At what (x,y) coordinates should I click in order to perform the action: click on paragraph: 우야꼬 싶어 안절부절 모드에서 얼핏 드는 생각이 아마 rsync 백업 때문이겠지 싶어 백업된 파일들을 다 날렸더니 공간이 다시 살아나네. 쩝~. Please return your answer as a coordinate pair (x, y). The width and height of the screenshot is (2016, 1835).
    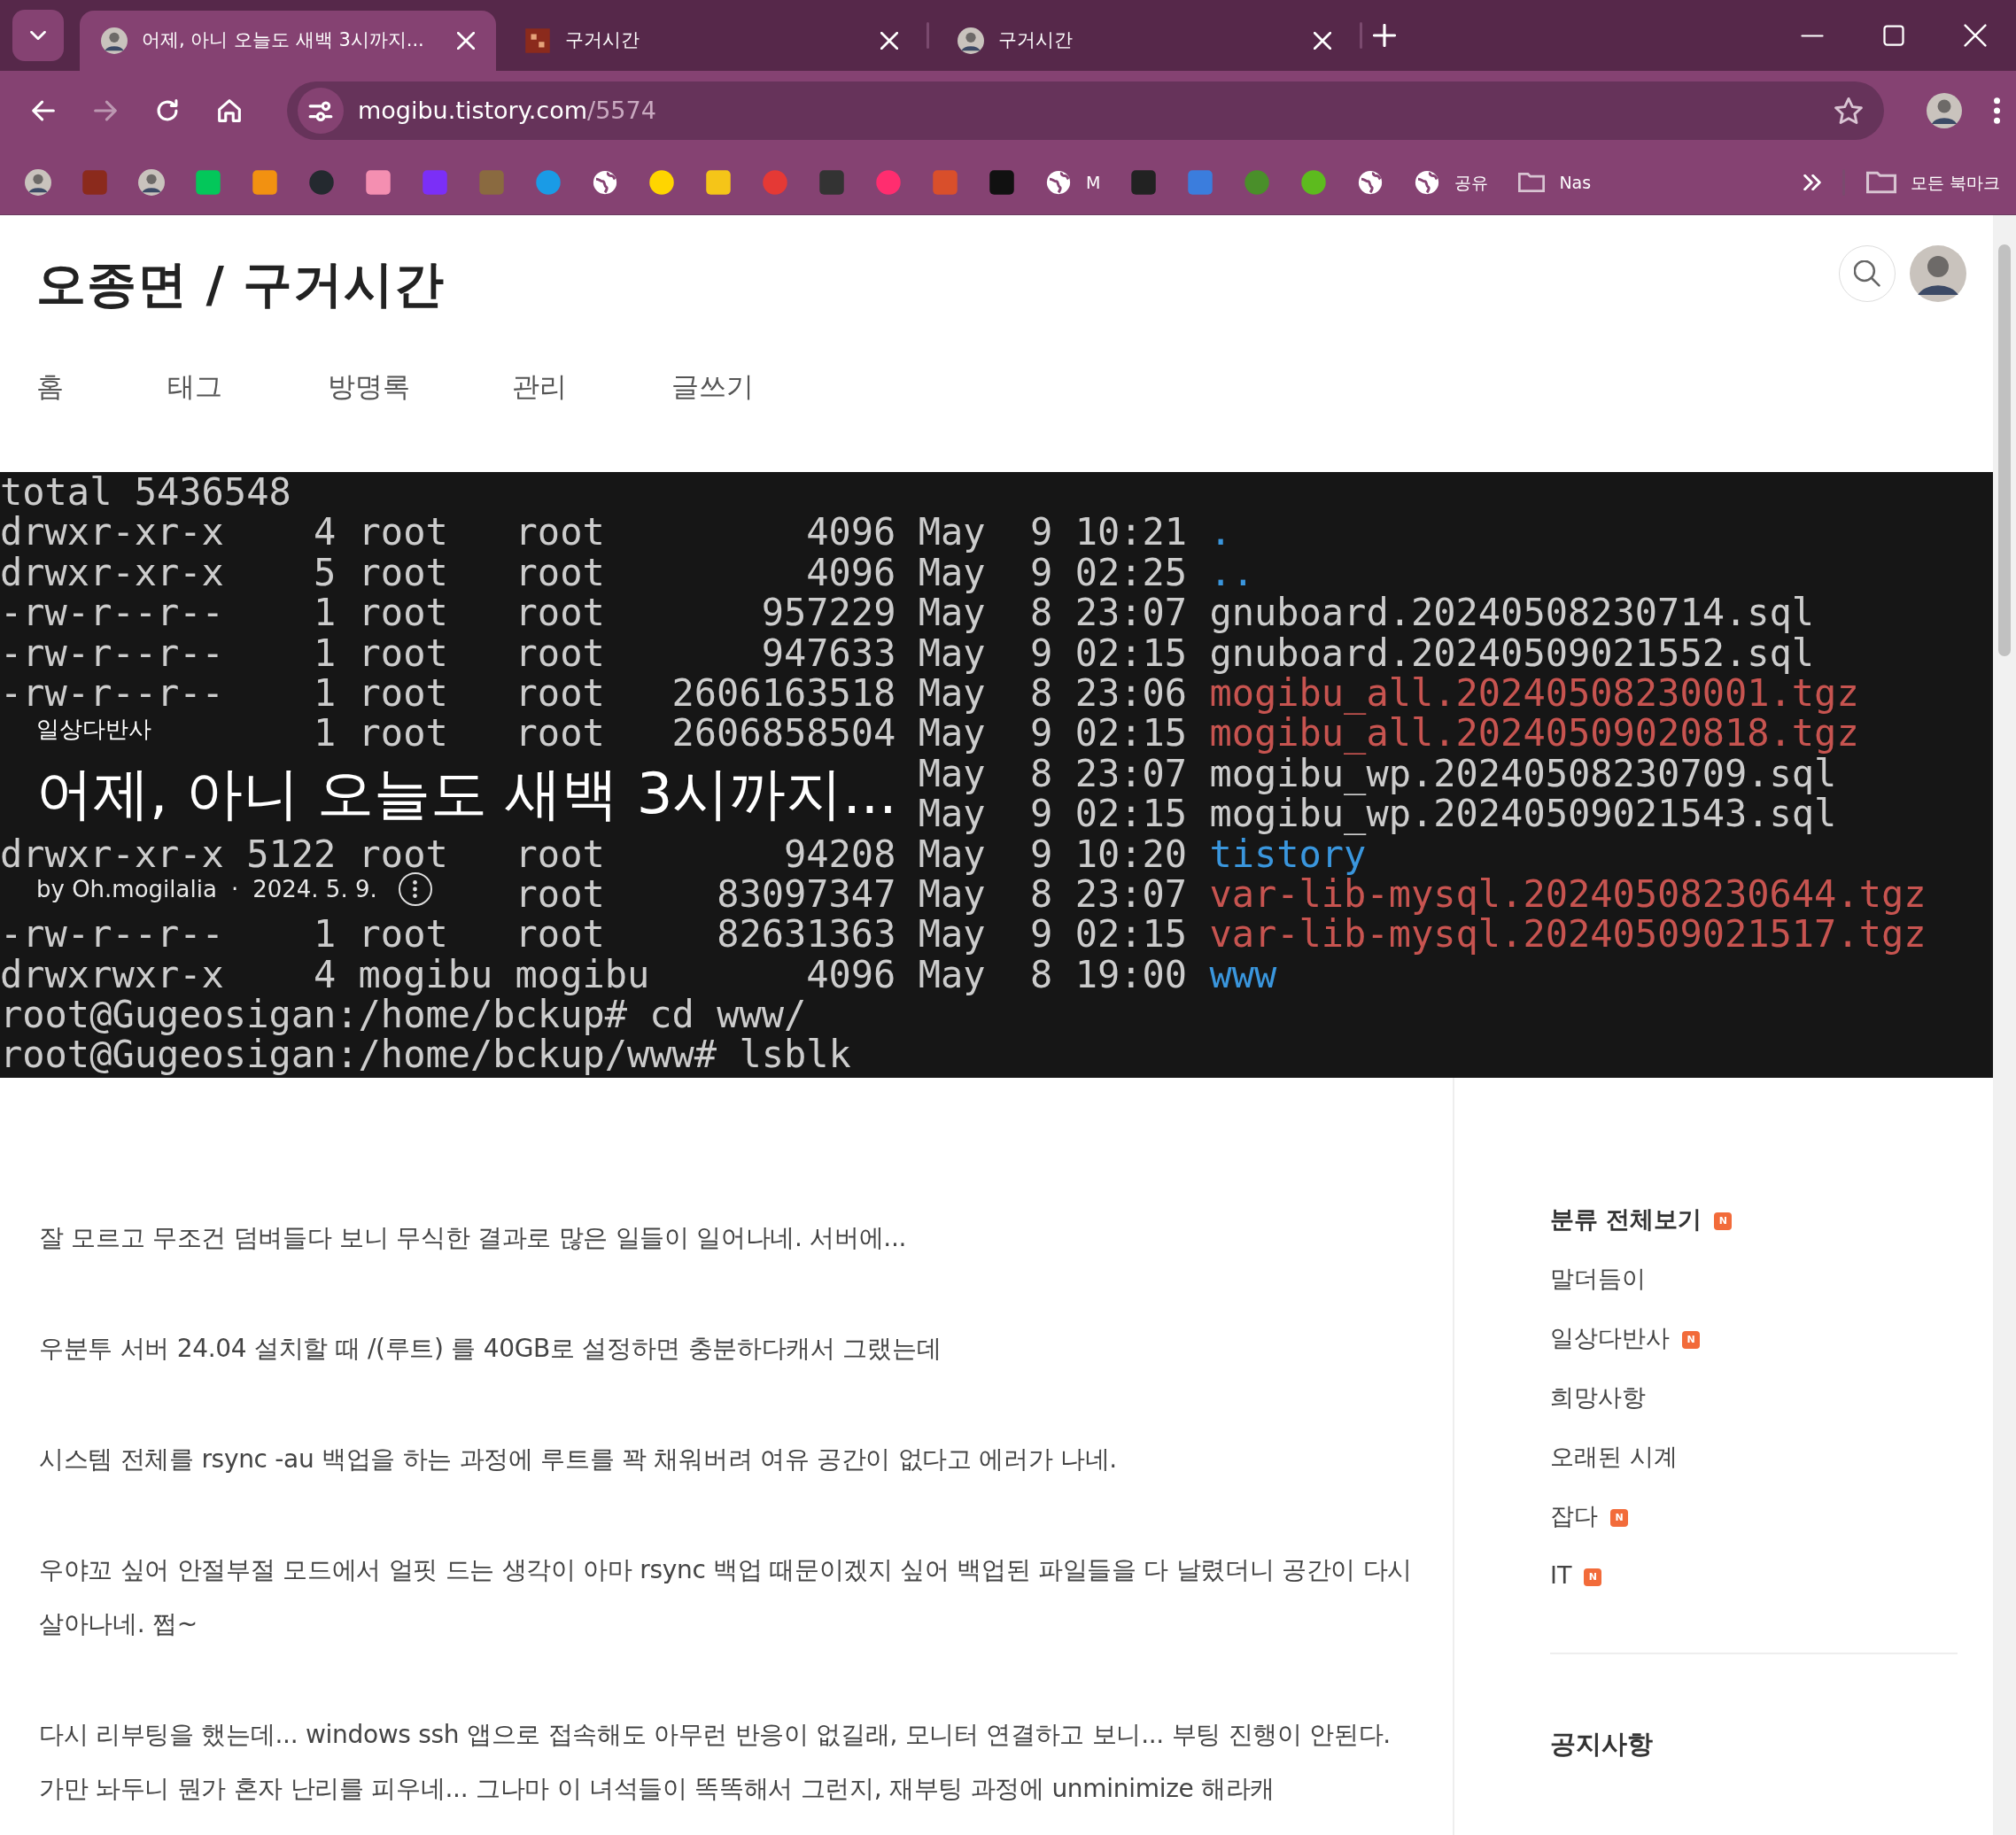
    Looking at the image, I should click on (726, 1597).